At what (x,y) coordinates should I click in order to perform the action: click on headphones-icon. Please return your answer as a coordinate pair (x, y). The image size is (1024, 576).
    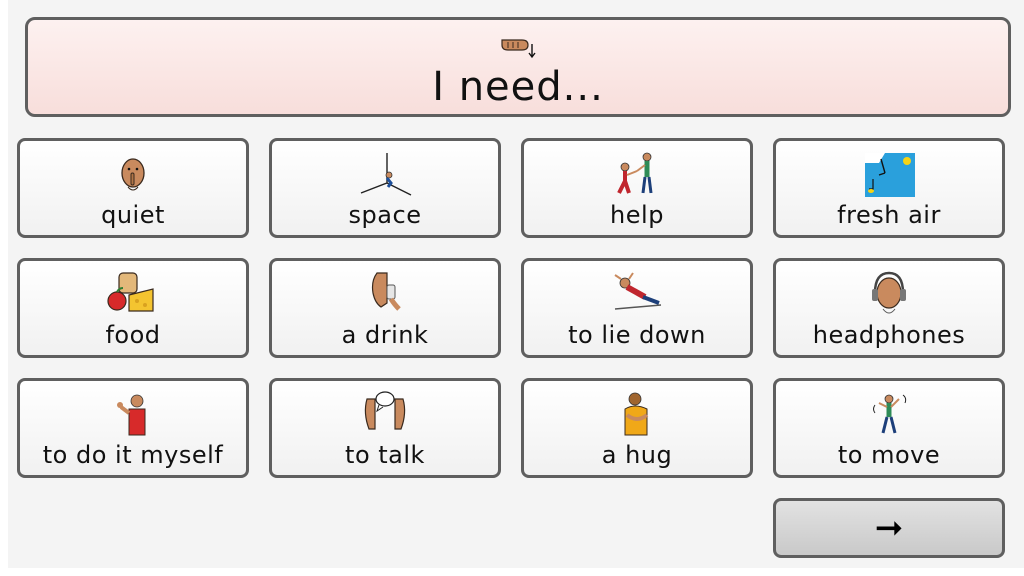
    Looking at the image, I should click on (889, 292).